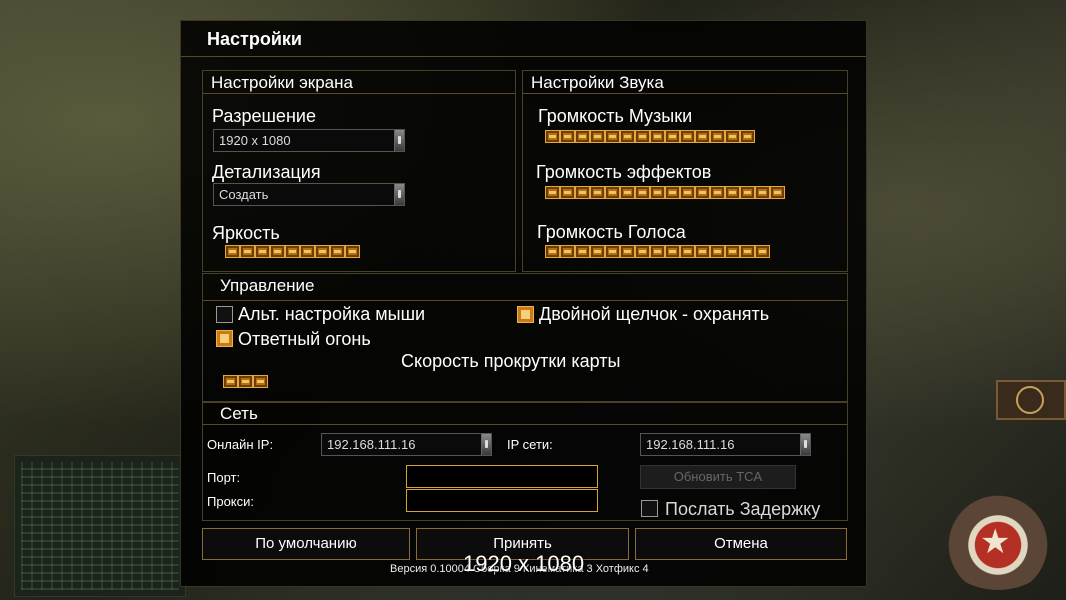 The image size is (1066, 600). I want to click on lan-ip-label: IP сети:, so click(530, 444).